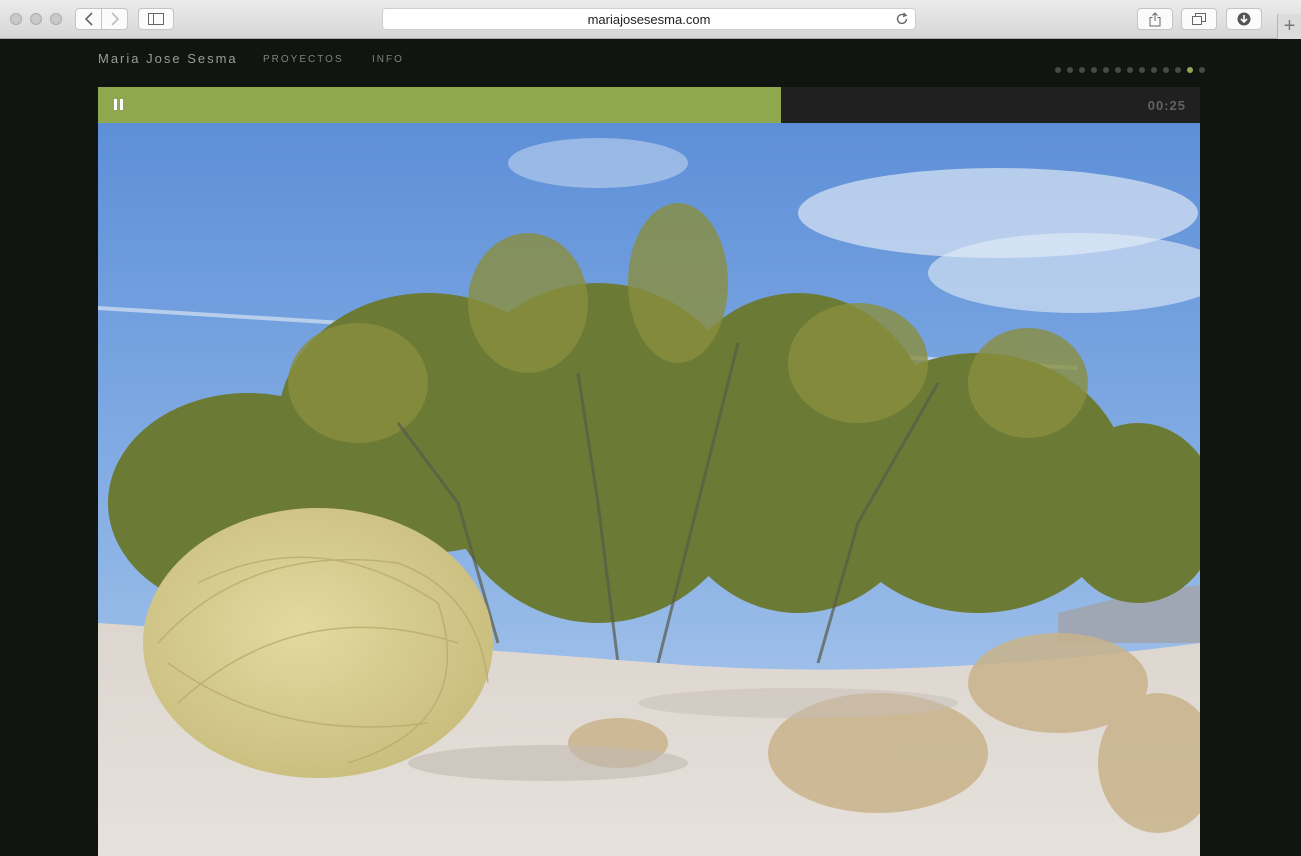 The width and height of the screenshot is (1301, 856). I want to click on back-icon, so click(88, 19).